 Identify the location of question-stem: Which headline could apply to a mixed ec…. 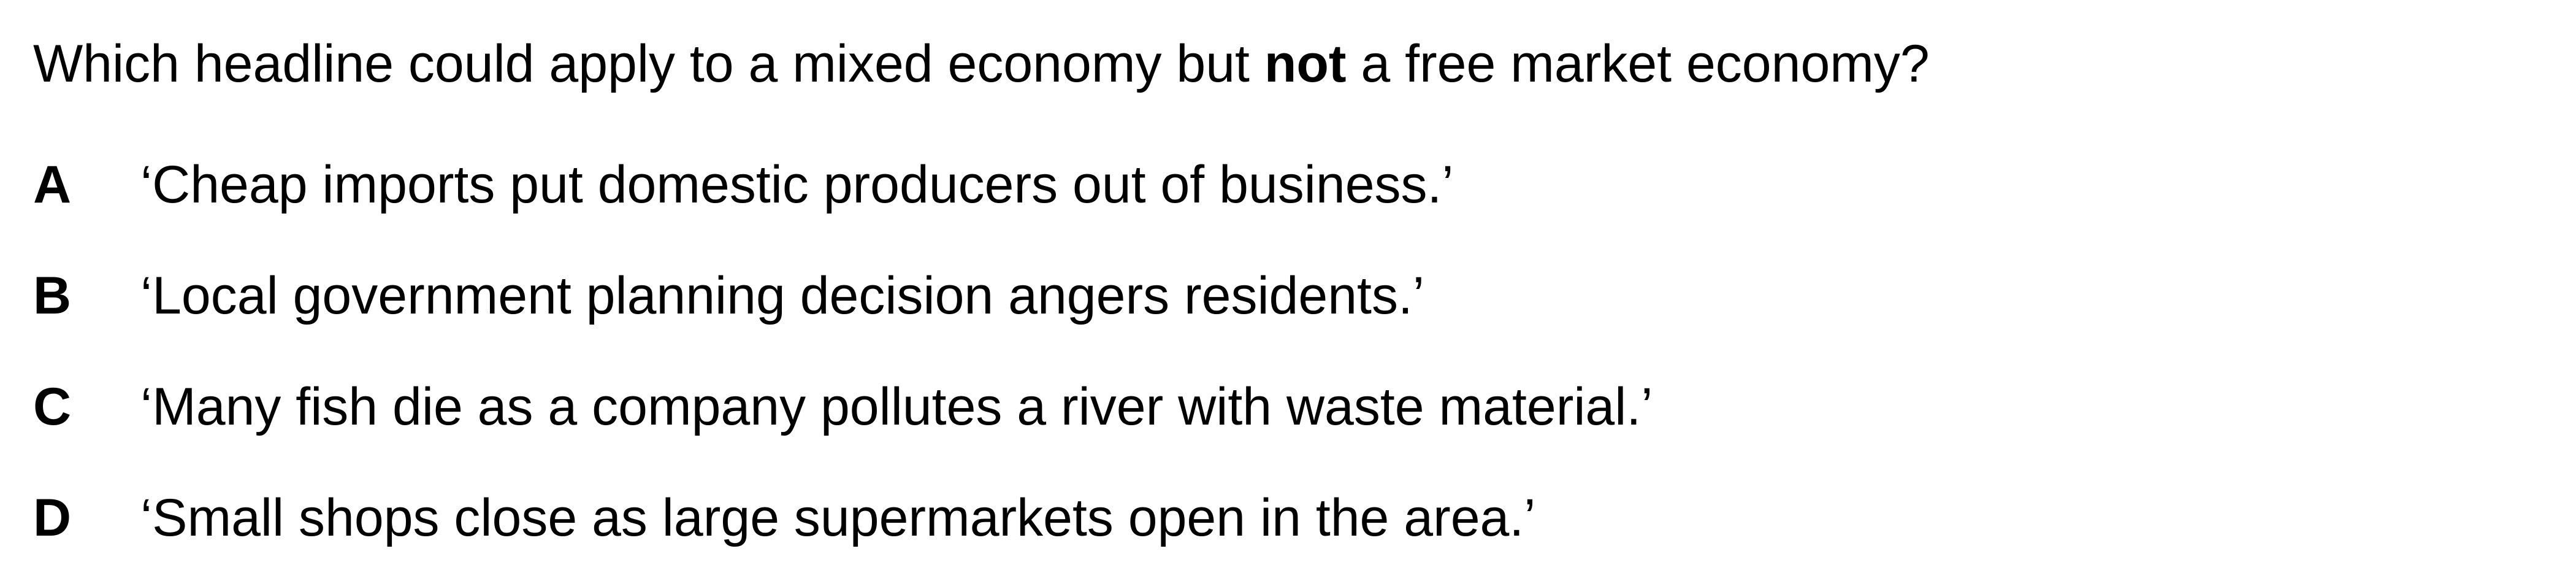
(981, 63).